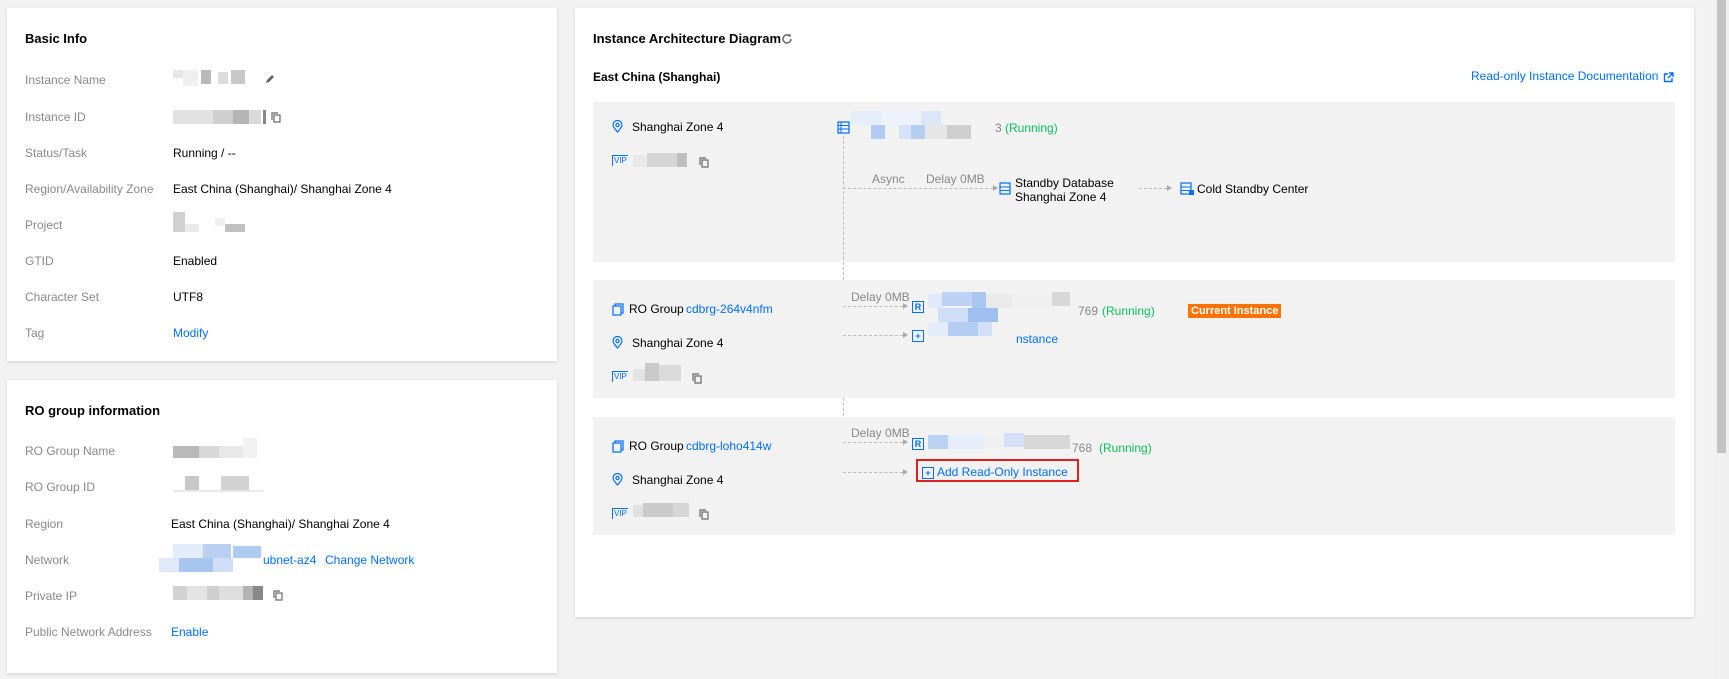 This screenshot has width=1729, height=679. Describe the element at coordinates (56, 153) in the screenshot. I see `status-label: Status/Task` at that location.